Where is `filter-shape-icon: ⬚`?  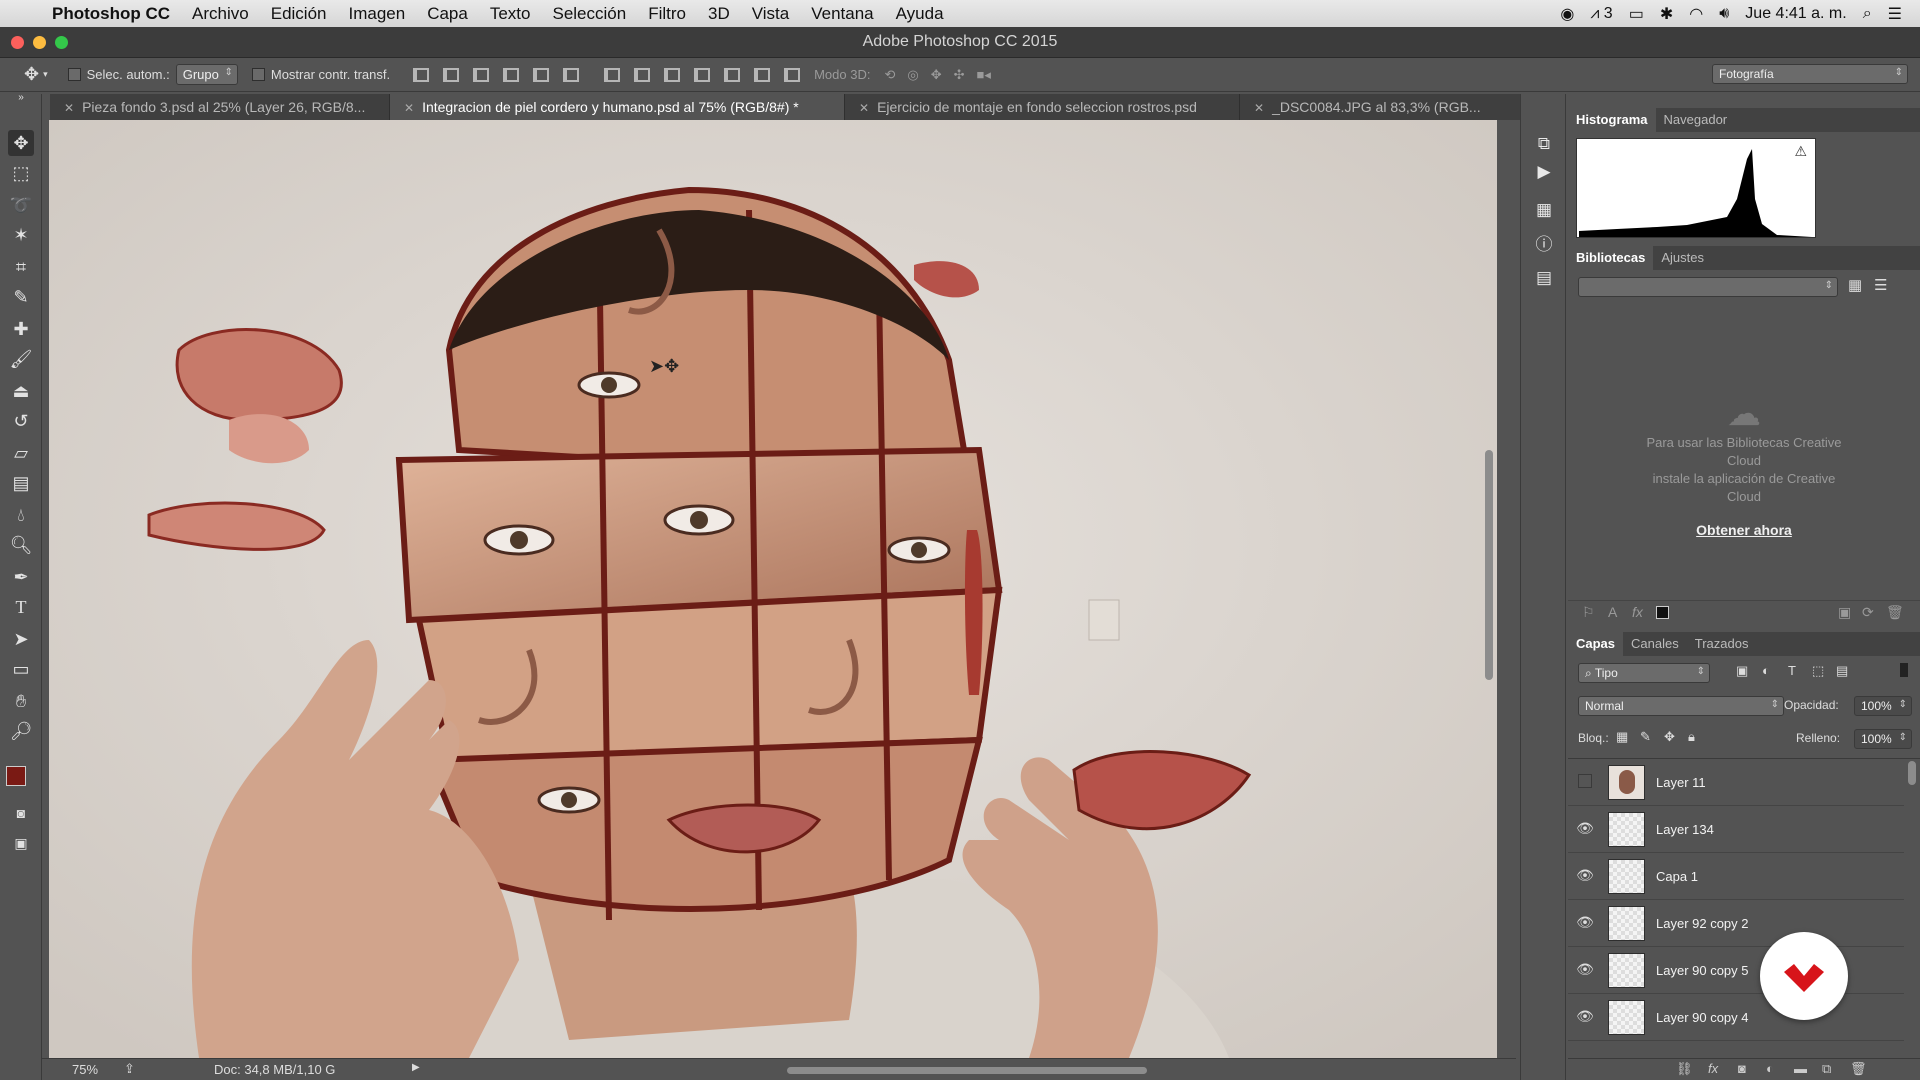 filter-shape-icon: ⬚ is located at coordinates (1818, 671).